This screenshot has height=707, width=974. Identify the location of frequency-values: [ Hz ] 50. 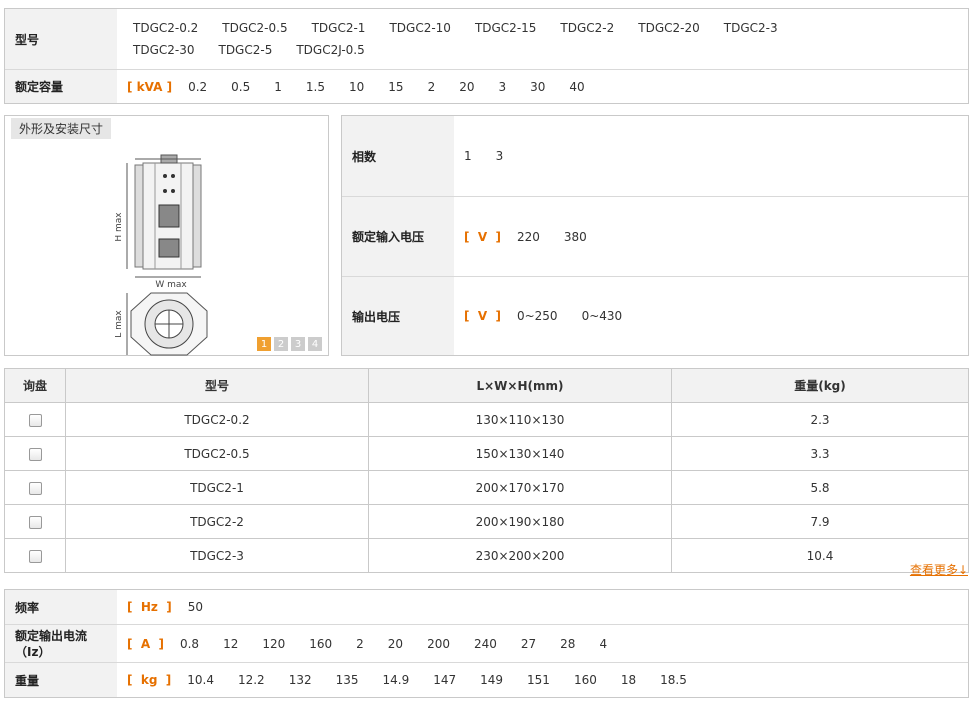
(177, 607).